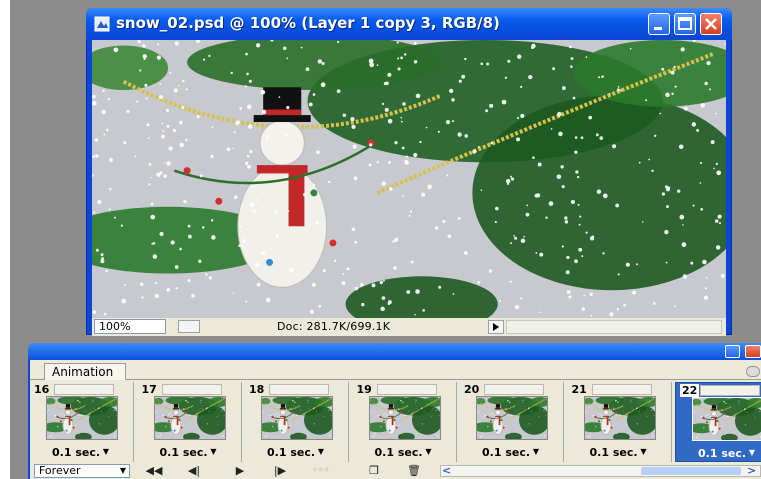 The height and width of the screenshot is (479, 761). Describe the element at coordinates (42, 389) in the screenshot. I see `frame-number: 16` at that location.